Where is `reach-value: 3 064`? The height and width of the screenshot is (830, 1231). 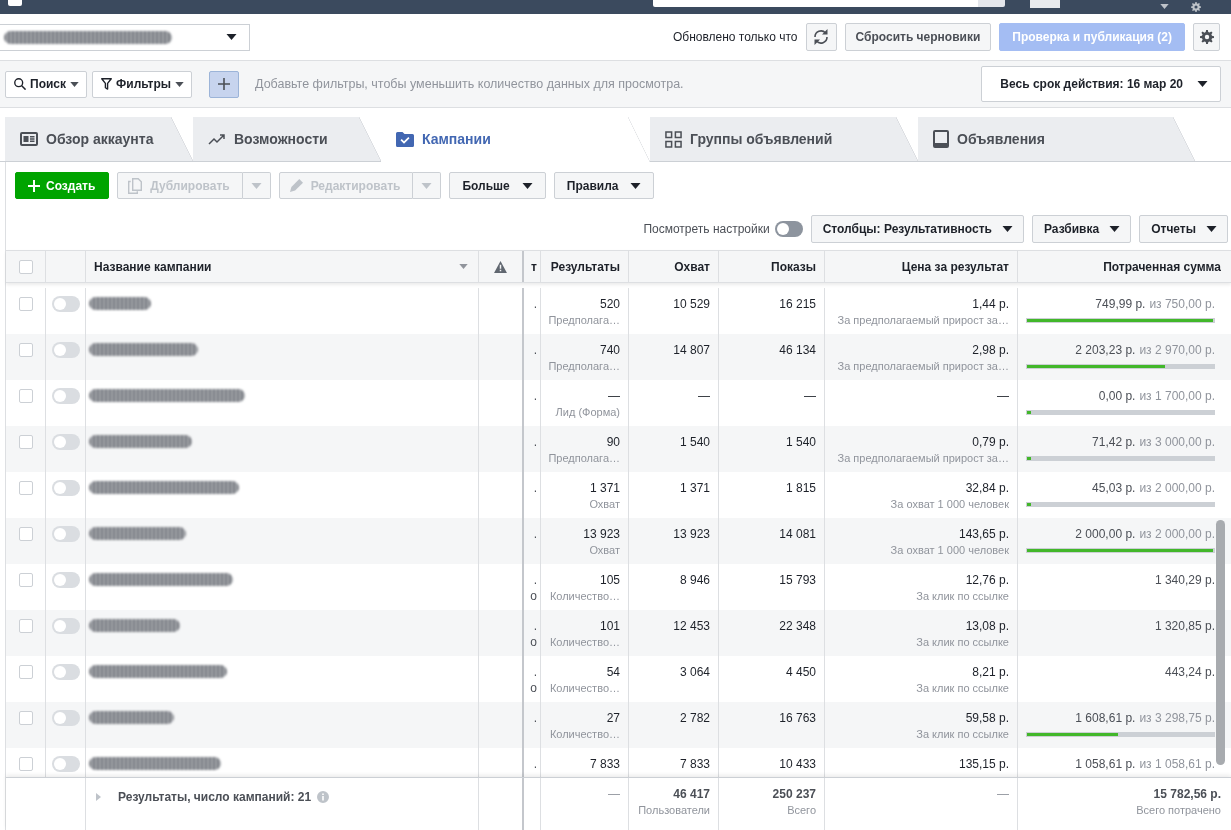 reach-value: 3 064 is located at coordinates (694, 672).